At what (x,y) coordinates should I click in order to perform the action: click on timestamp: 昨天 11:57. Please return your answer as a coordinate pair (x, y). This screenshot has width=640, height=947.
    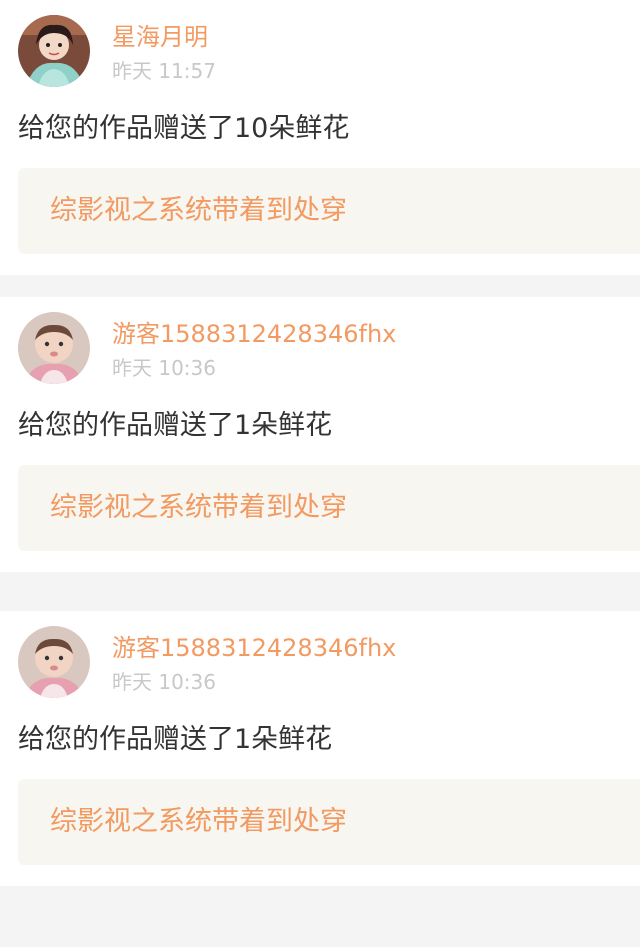
    Looking at the image, I should click on (164, 71).